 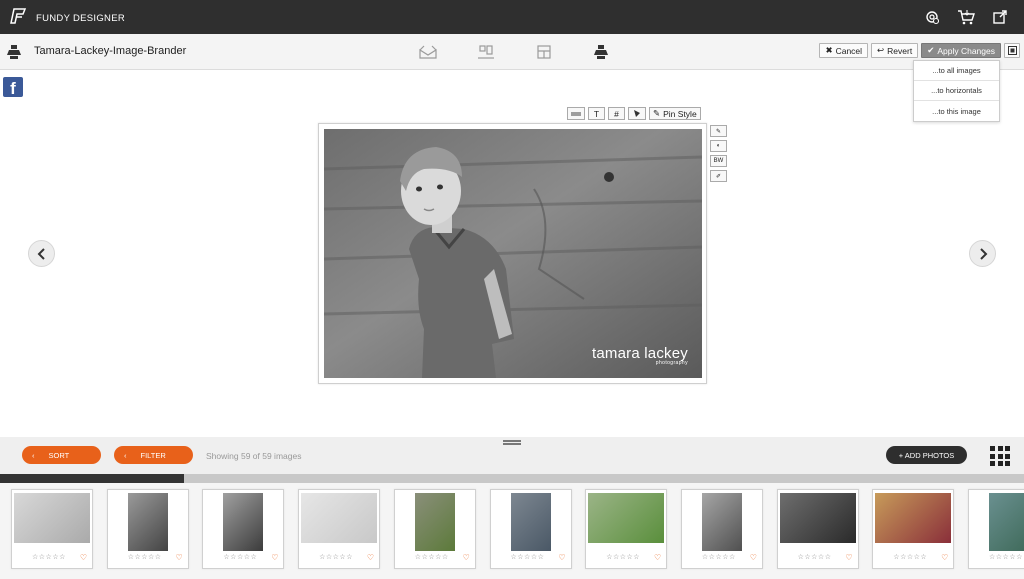 What do you see at coordinates (512, 442) in the screenshot?
I see `resize-handle` at bounding box center [512, 442].